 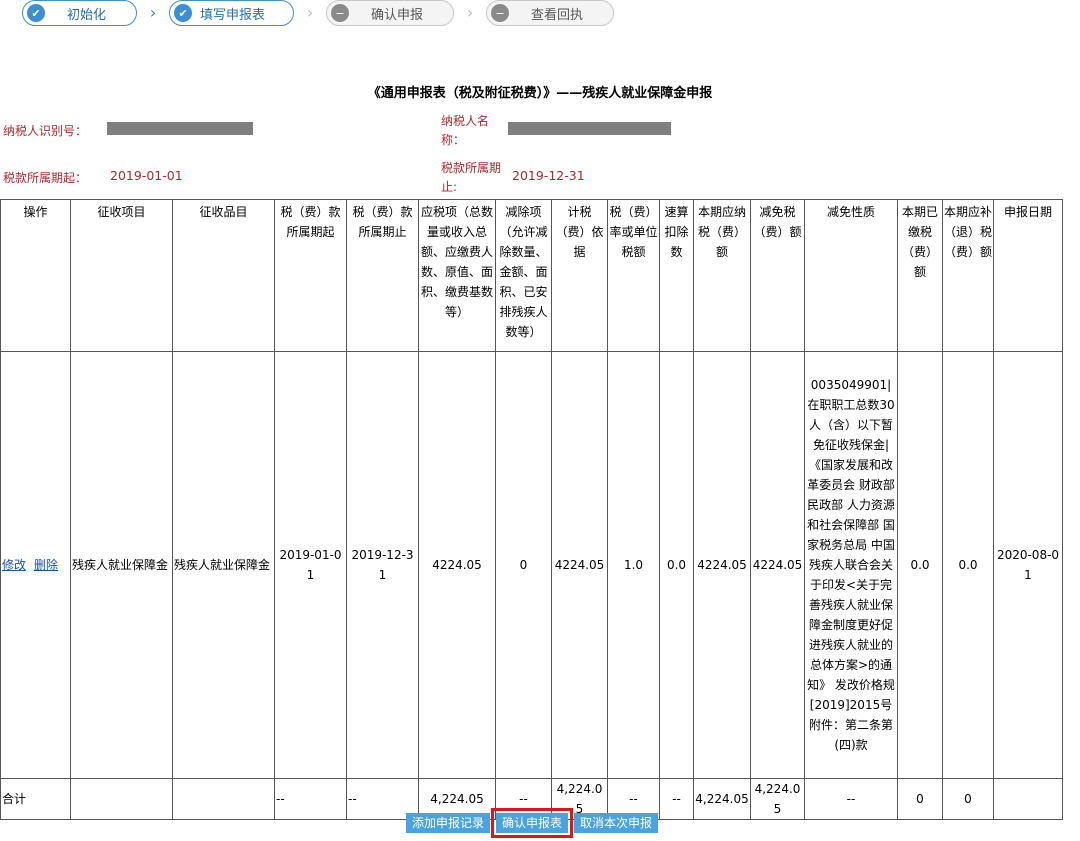 I want to click on total-quick: --, so click(x=676, y=799).